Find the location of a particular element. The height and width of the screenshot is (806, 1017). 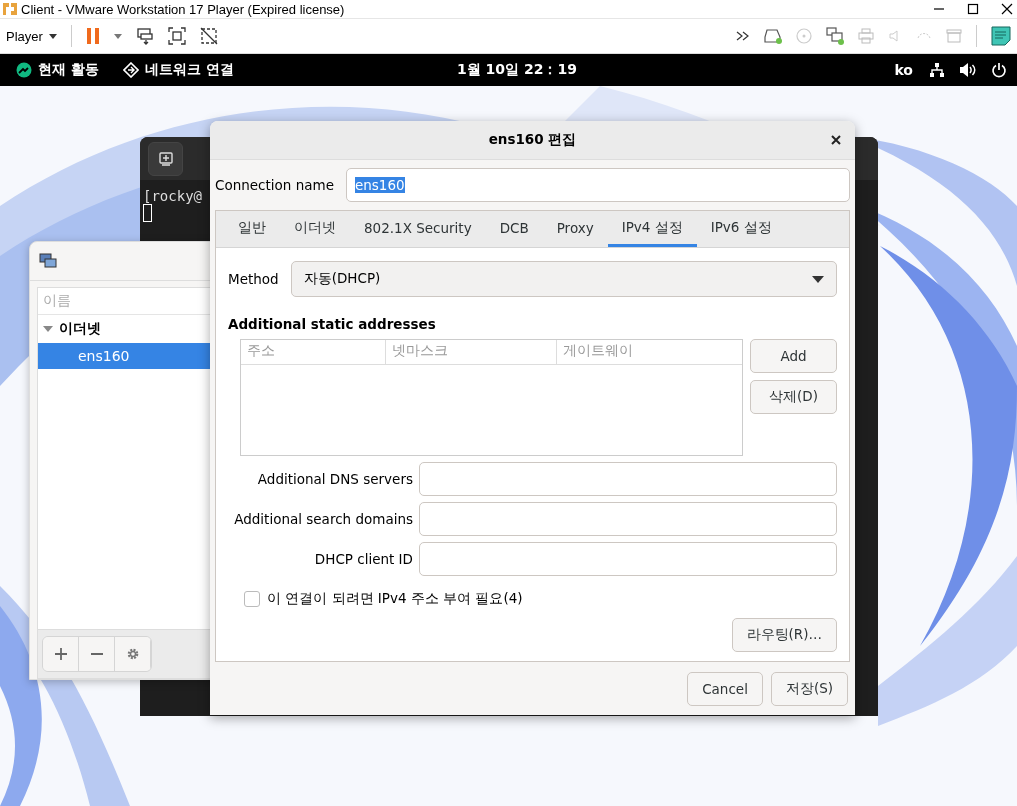

network-adapter-icon is located at coordinates (835, 36).